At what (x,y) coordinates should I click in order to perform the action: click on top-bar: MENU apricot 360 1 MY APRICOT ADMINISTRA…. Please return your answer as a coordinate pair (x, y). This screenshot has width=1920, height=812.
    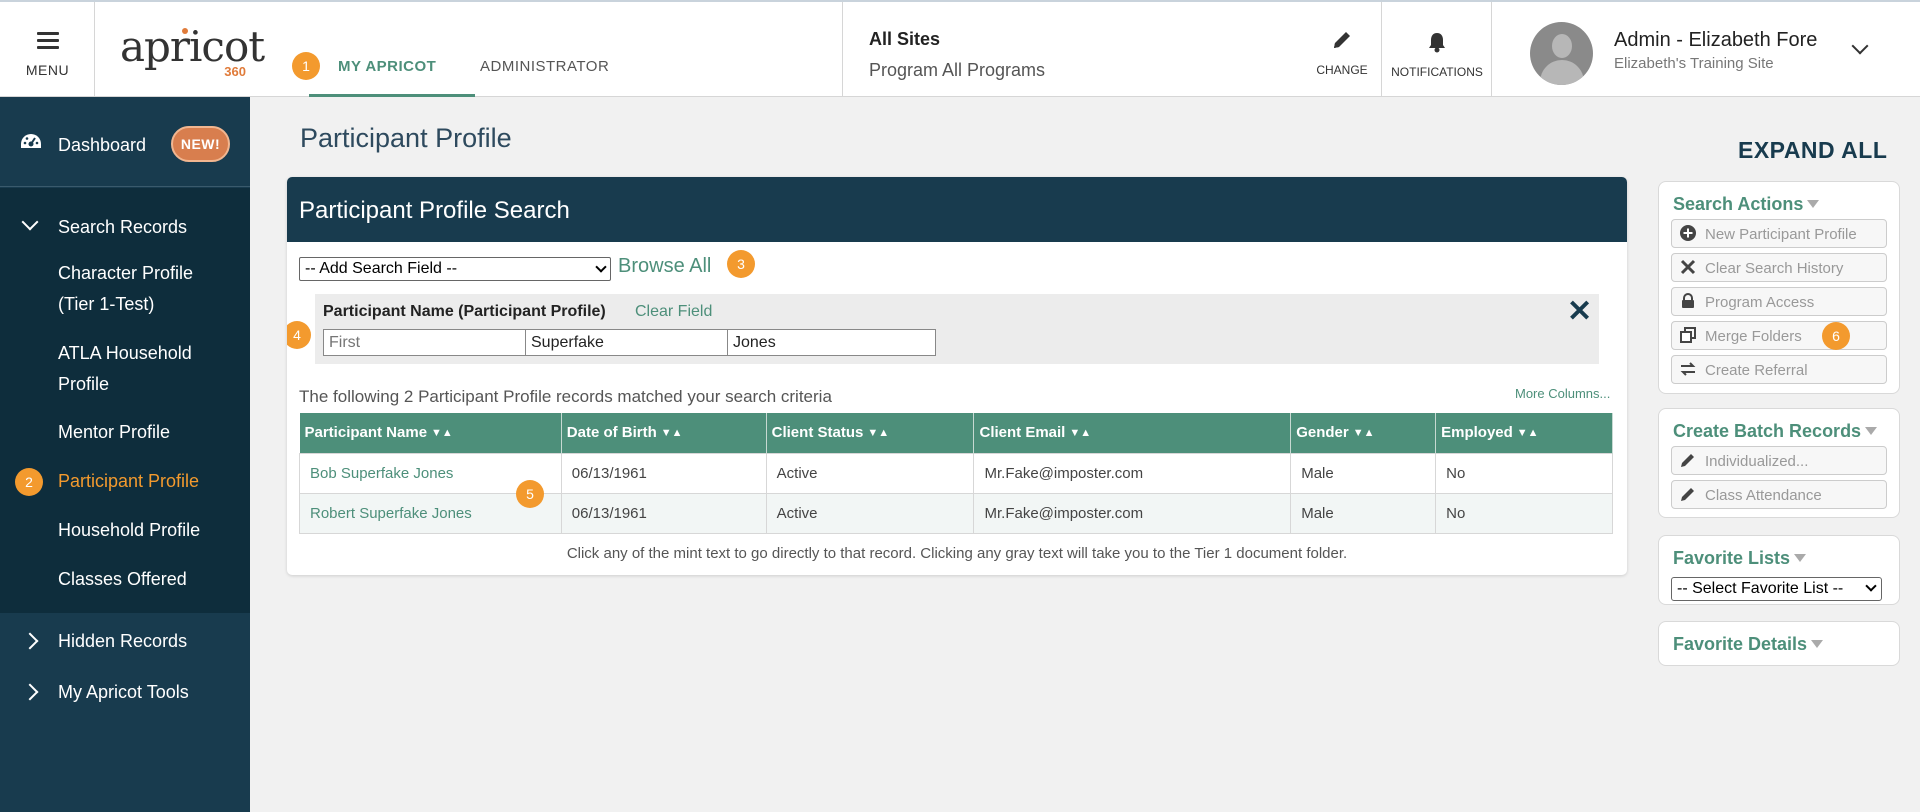
    Looking at the image, I should click on (960, 48).